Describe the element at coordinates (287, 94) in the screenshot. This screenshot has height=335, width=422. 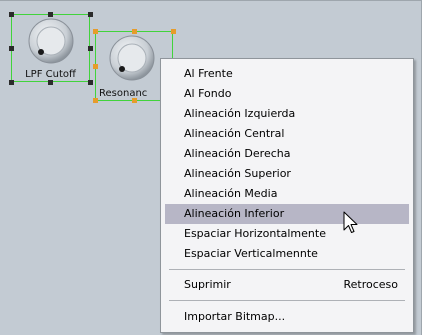
I see `menu-item-al-fondo: Al Fondo` at that location.